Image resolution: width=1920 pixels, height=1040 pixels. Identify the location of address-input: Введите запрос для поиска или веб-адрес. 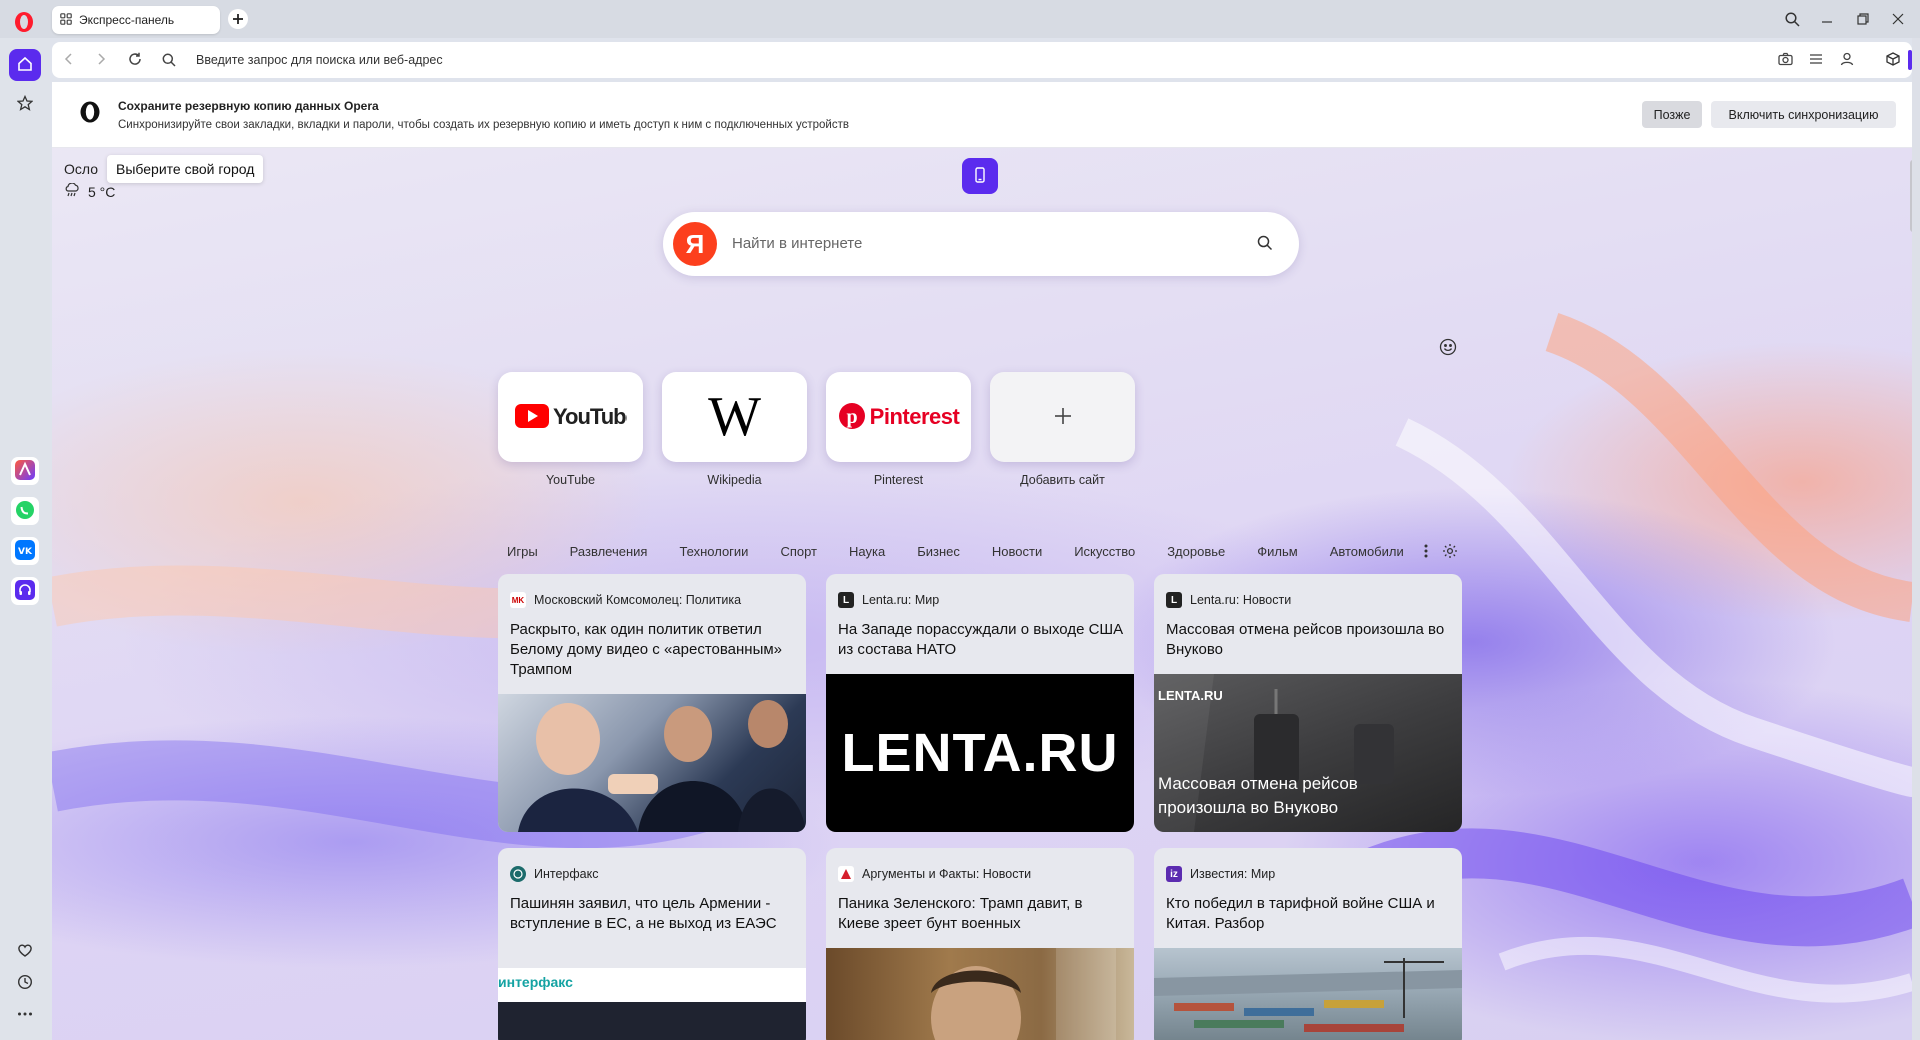
(319, 60).